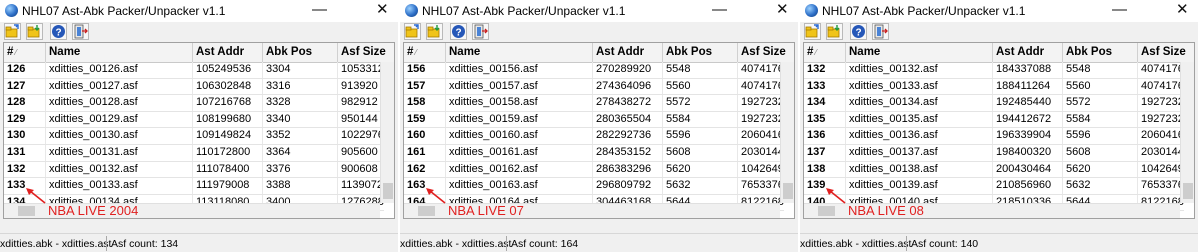  What do you see at coordinates (228, 86) in the screenshot?
I see `table-cell: 106302848` at bounding box center [228, 86].